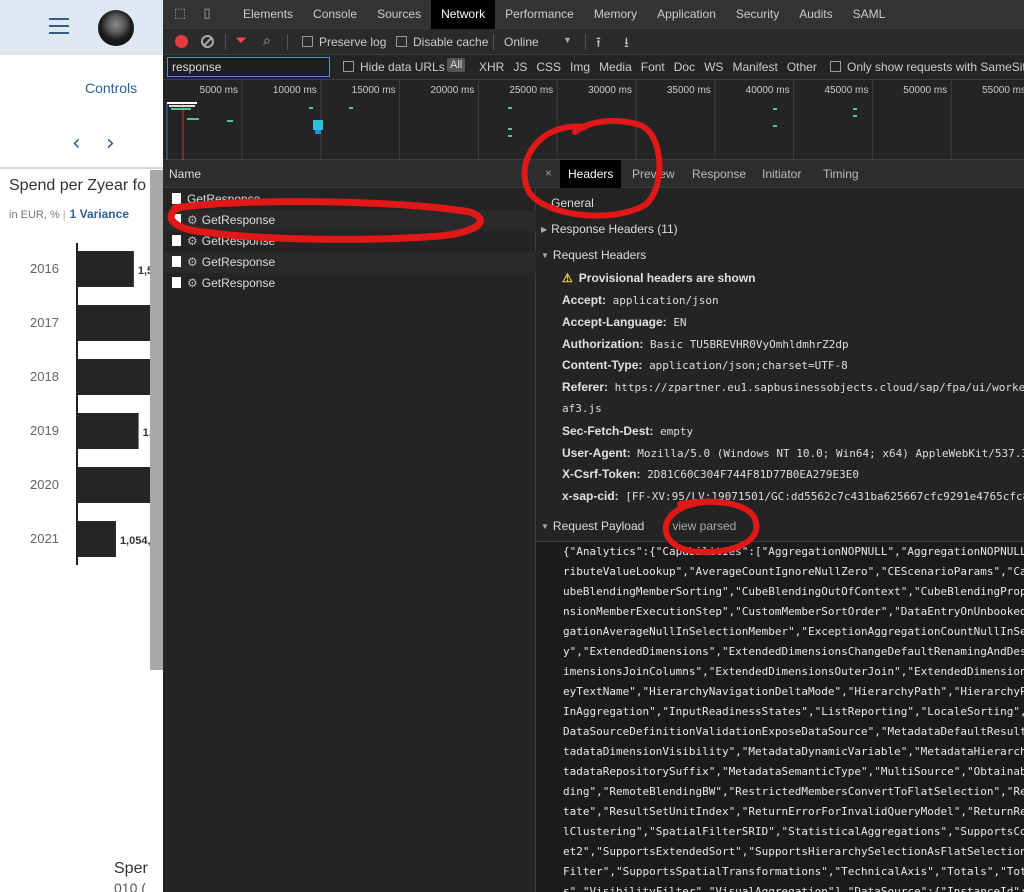 This screenshot has width=1024, height=892. What do you see at coordinates (491, 67) in the screenshot?
I see `type-filter-xhr: XHR` at bounding box center [491, 67].